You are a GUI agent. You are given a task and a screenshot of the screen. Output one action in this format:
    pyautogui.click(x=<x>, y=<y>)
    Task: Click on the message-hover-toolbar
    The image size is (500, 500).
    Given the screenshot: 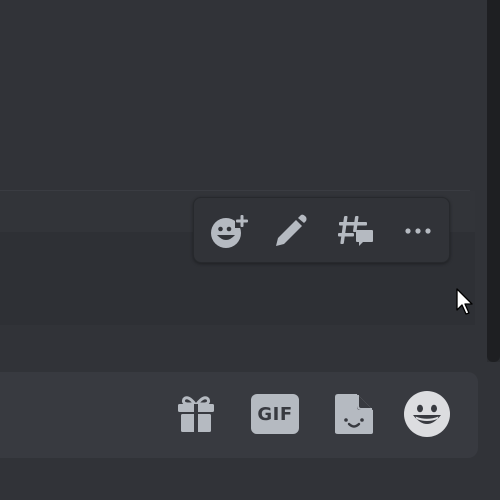 What is the action you would take?
    pyautogui.click(x=321, y=230)
    